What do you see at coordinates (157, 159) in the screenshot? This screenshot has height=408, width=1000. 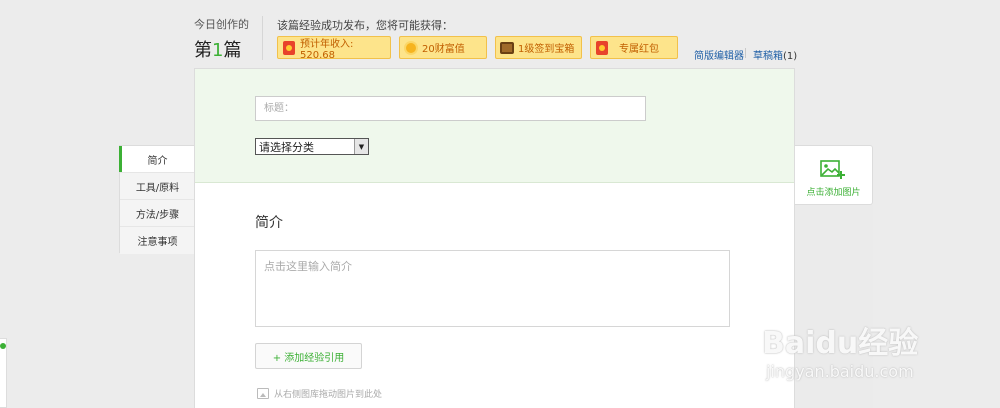 I see `nav-item-intro: 简介` at bounding box center [157, 159].